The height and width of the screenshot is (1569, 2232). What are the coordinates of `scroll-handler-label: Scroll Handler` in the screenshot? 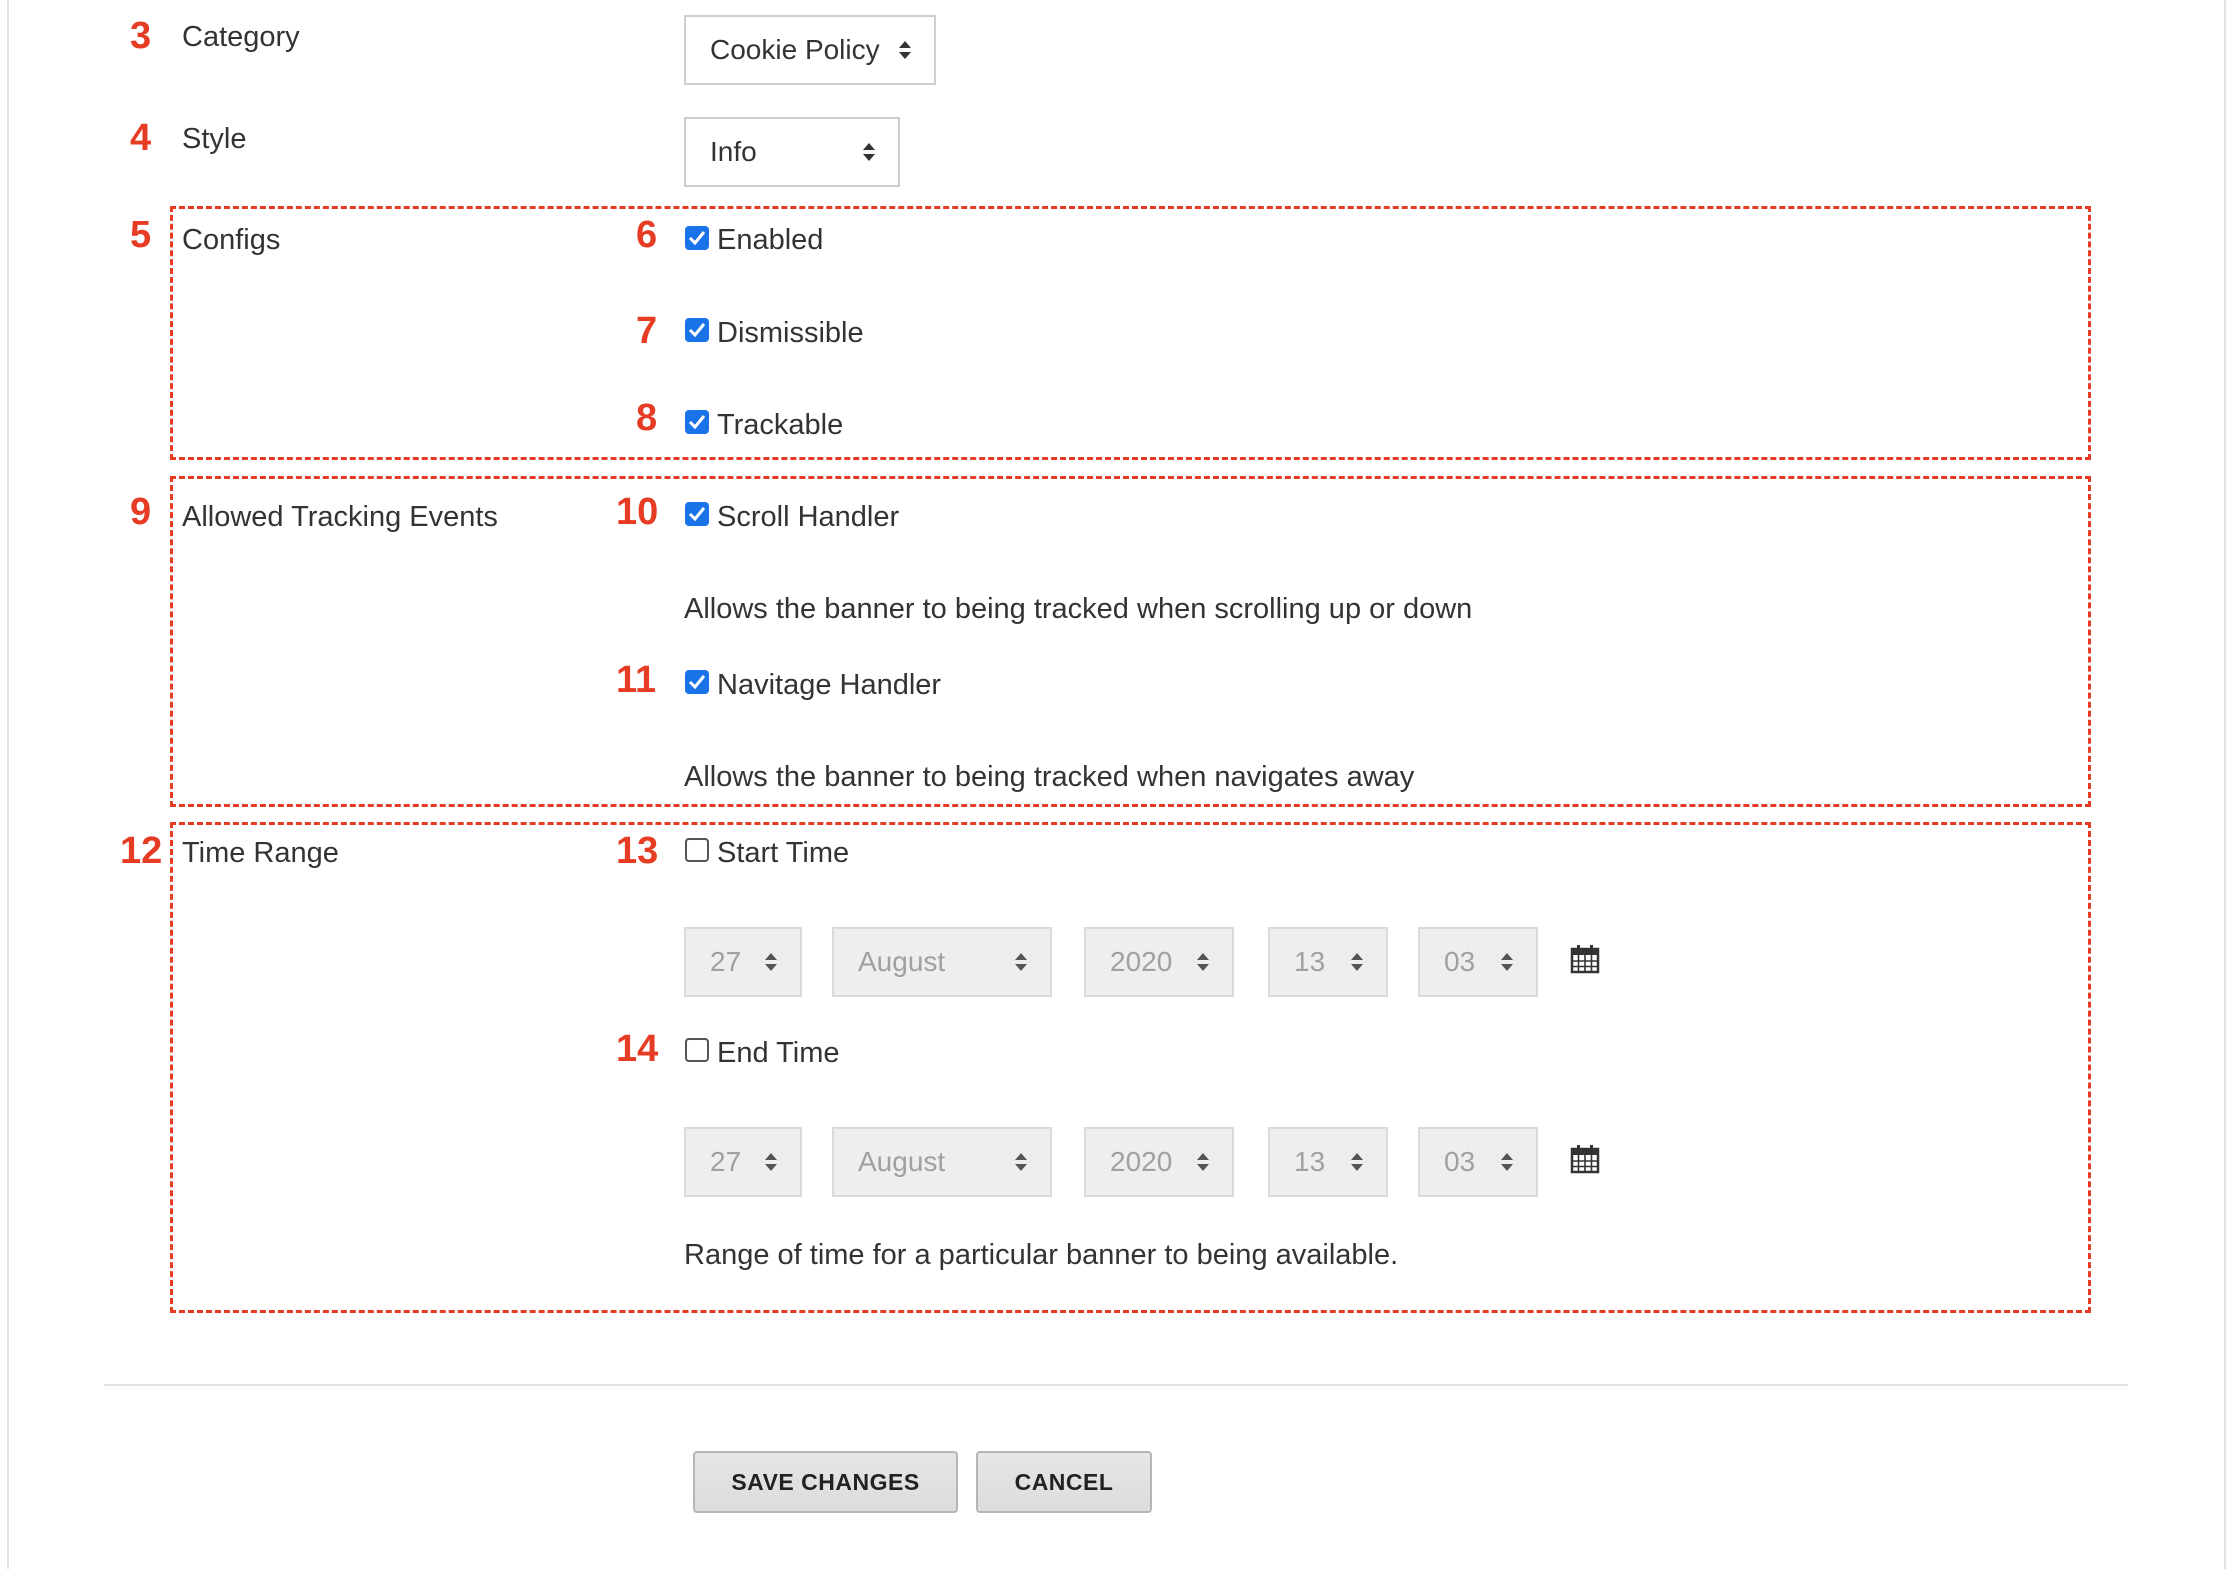 It's located at (808, 517).